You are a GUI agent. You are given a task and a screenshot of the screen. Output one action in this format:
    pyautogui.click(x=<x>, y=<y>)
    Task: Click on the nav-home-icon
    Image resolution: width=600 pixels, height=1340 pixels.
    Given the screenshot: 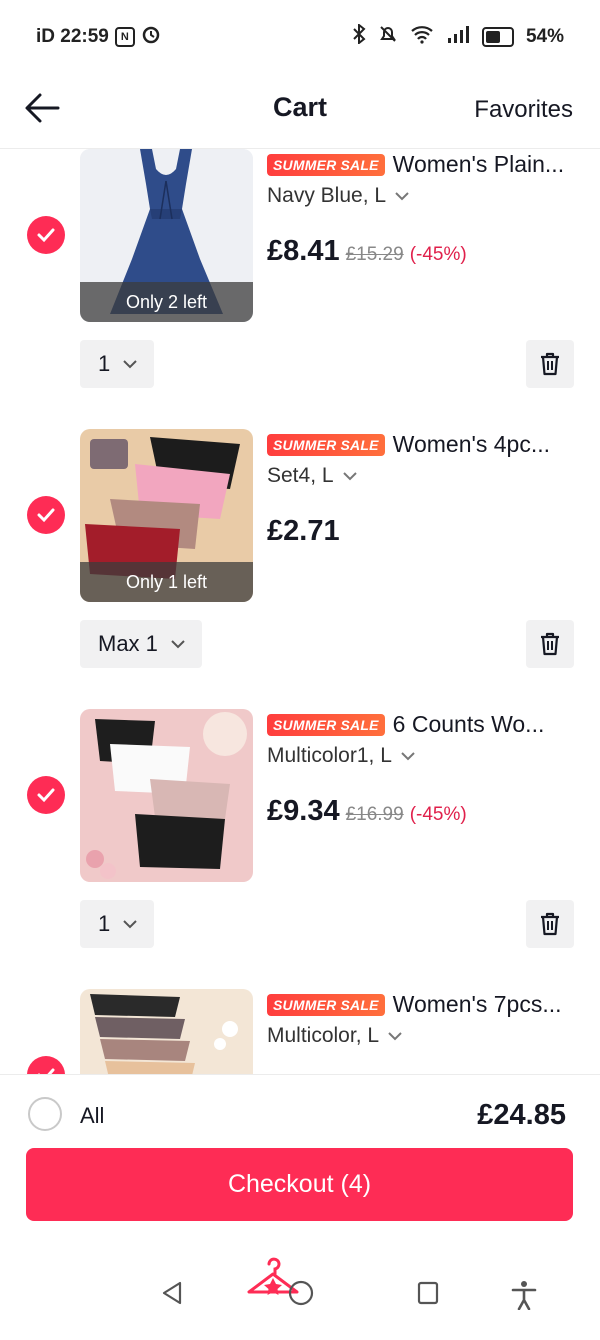 What is the action you would take?
    pyautogui.click(x=301, y=1293)
    